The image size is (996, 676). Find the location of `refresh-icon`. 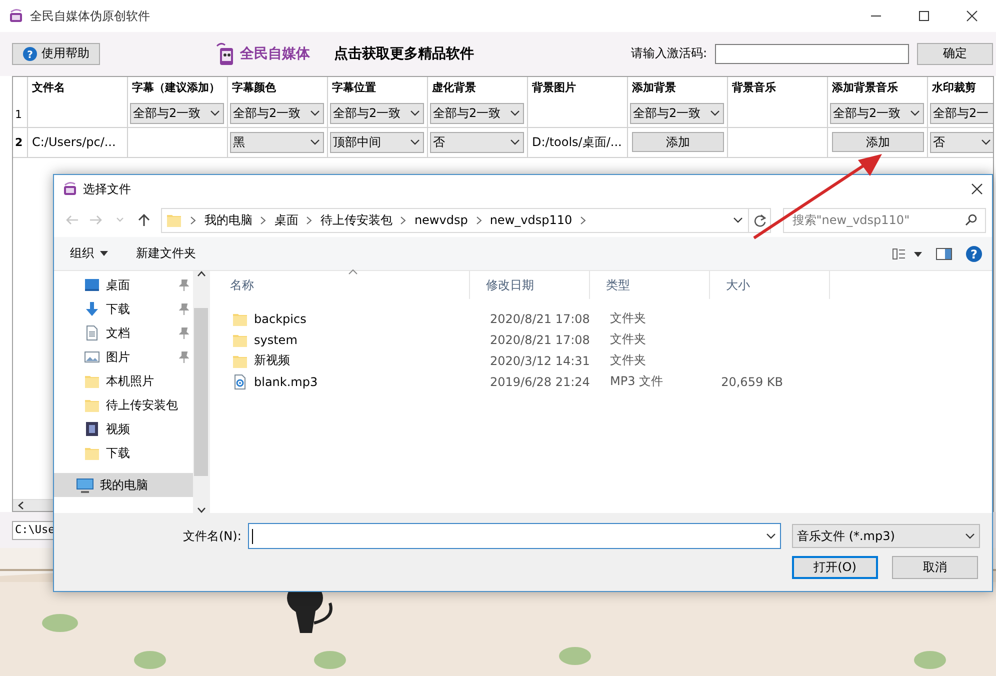

refresh-icon is located at coordinates (760, 220).